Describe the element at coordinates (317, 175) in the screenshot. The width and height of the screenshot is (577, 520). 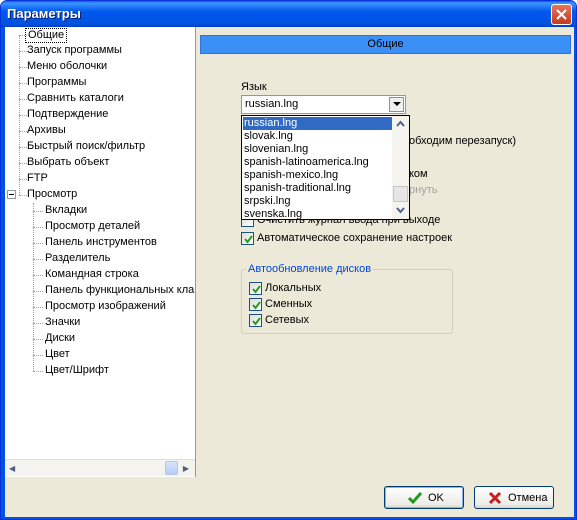
I see `language-option: spanish-mexico.lng` at that location.